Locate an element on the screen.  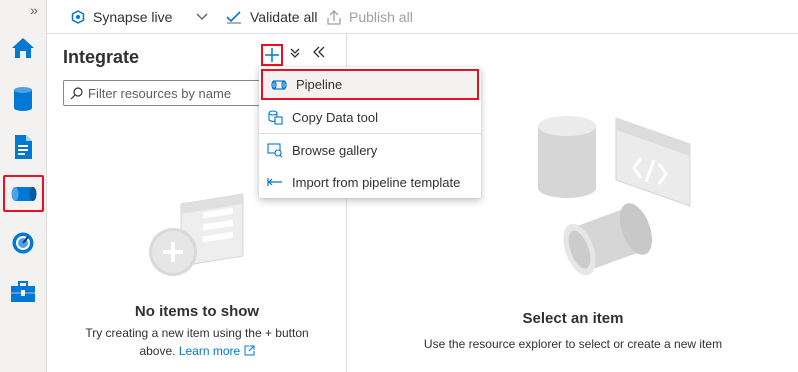
home-nav-button is located at coordinates (23, 48).